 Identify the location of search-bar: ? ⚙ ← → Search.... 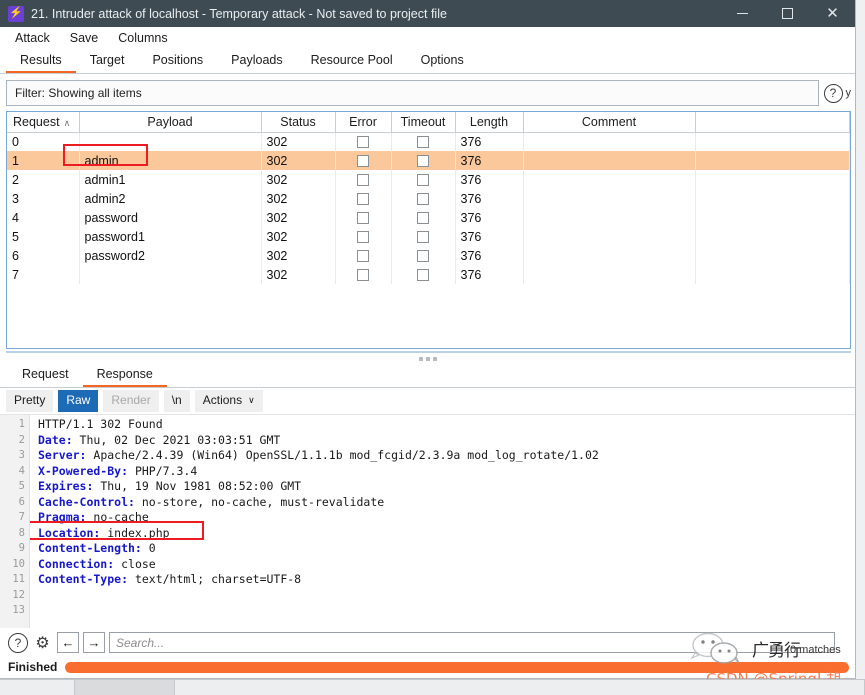
(427, 642).